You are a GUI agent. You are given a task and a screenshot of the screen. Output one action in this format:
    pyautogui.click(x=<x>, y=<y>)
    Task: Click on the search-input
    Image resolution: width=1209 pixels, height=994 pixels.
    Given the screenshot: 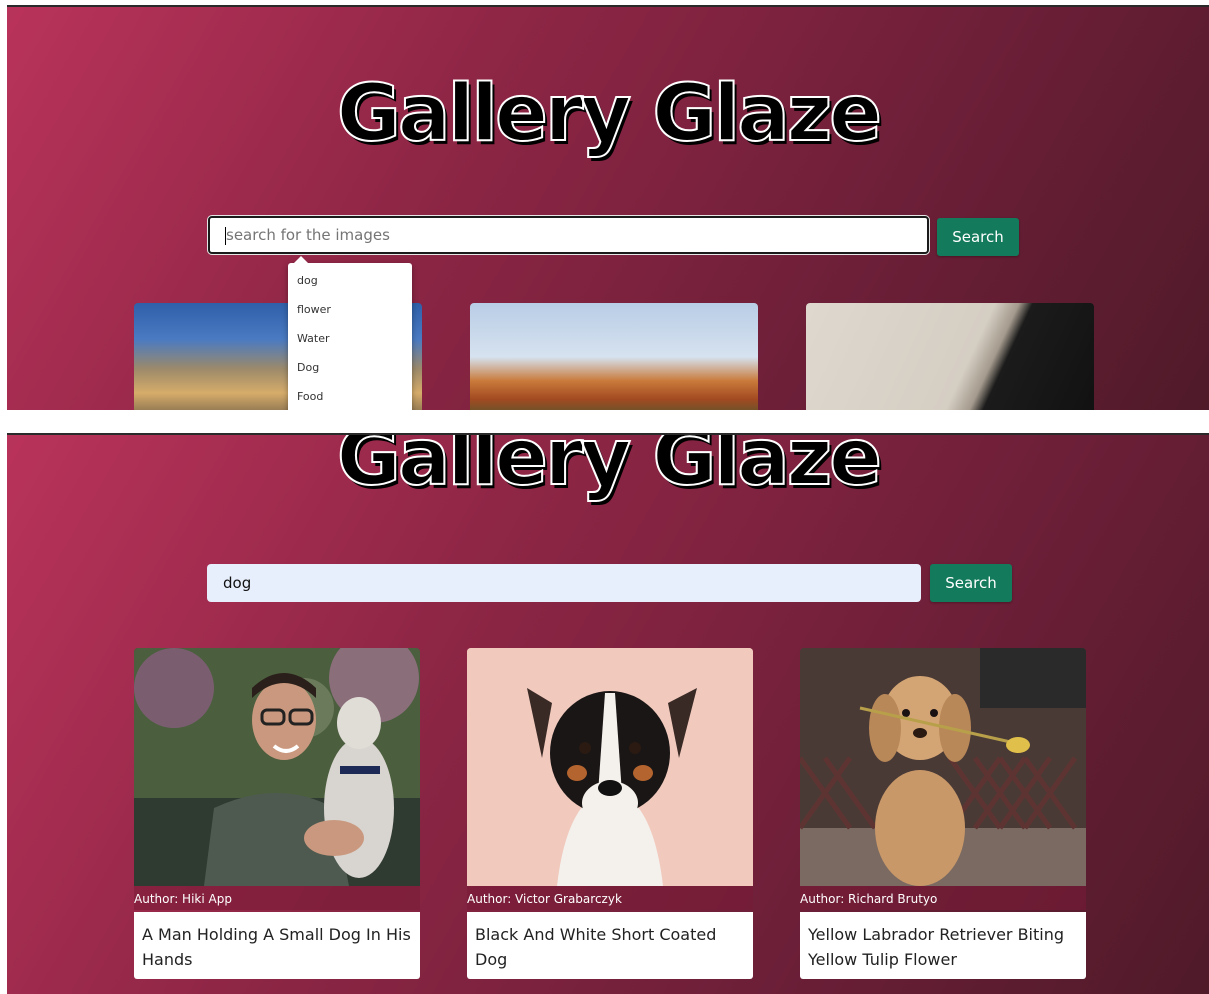 What is the action you would take?
    pyautogui.click(x=568, y=235)
    